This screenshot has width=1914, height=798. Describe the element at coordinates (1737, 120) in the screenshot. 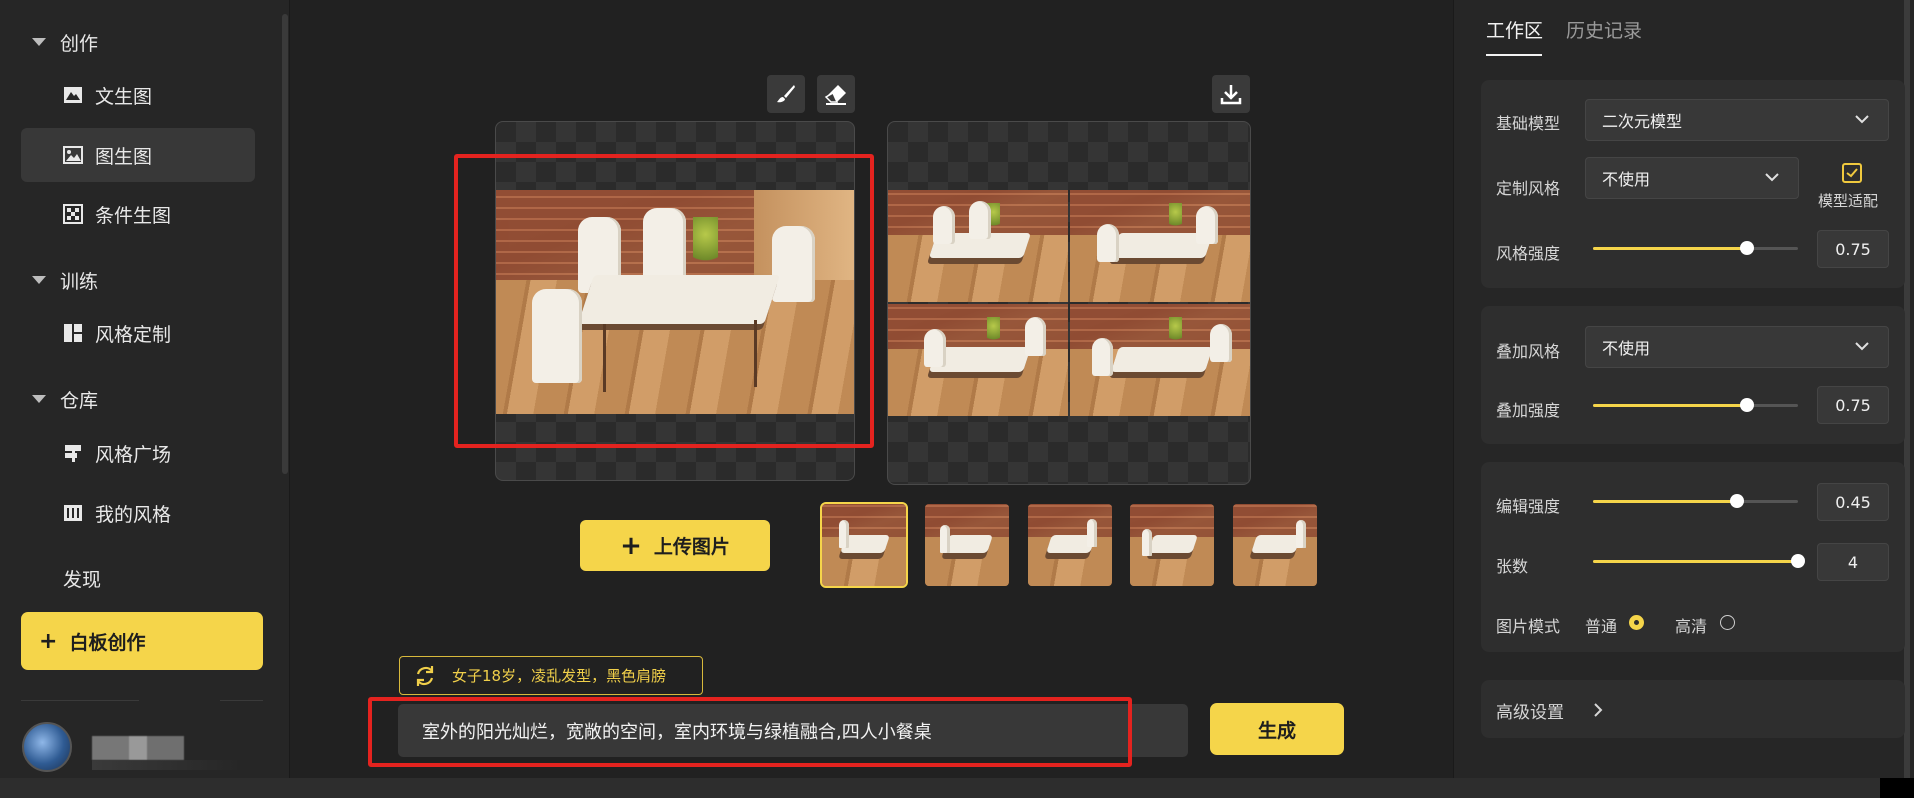

I see `base-model-select: 二次元模型` at that location.